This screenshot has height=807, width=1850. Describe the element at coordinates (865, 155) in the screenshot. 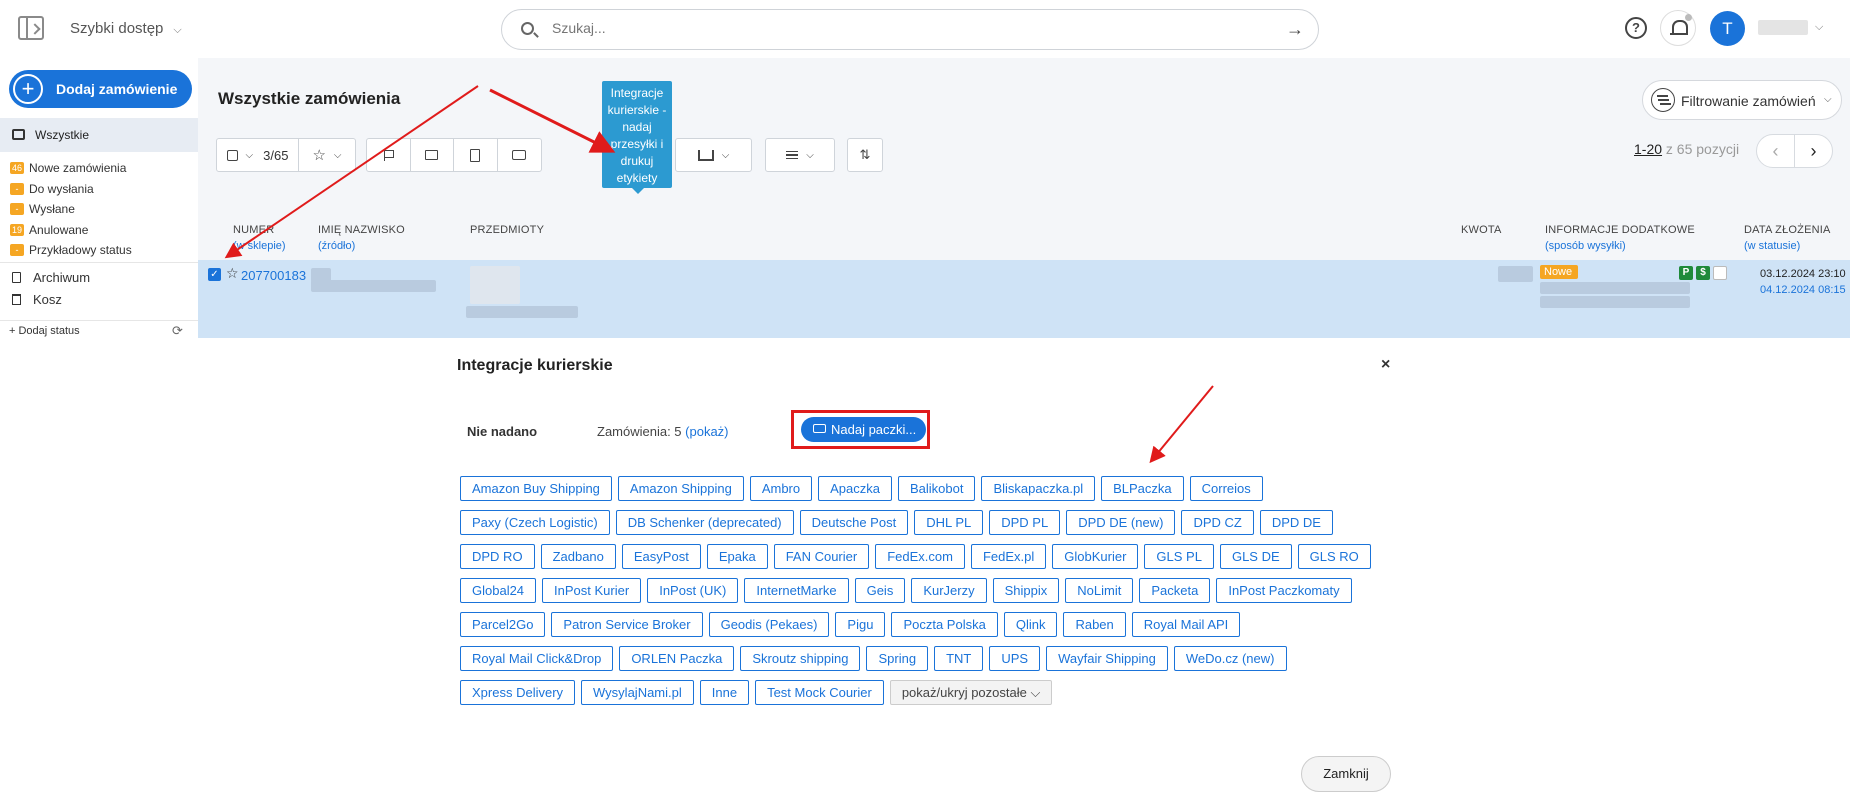

I see `sort-button: ⇅` at that location.